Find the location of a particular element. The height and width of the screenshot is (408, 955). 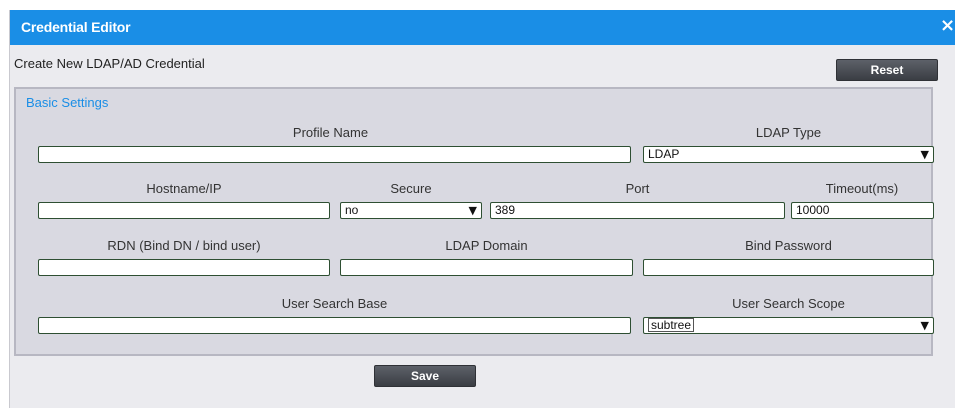

save-button: Save is located at coordinates (425, 376).